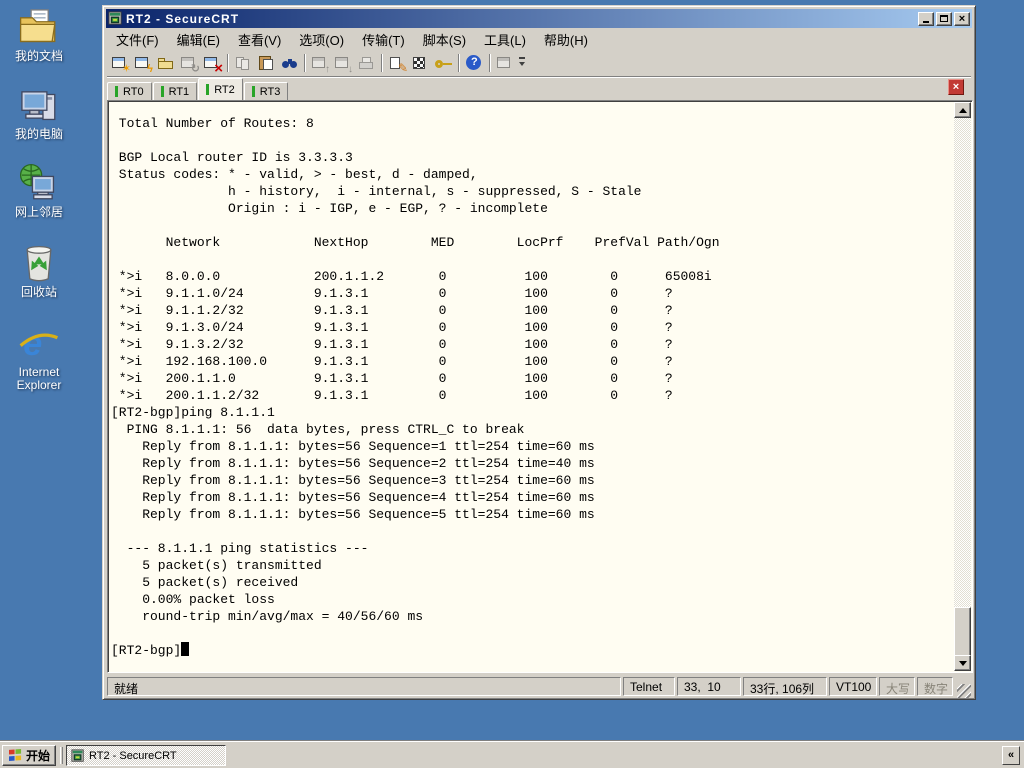 This screenshot has height=768, width=1024. I want to click on zmodem-upload-glyph, so click(320, 65).